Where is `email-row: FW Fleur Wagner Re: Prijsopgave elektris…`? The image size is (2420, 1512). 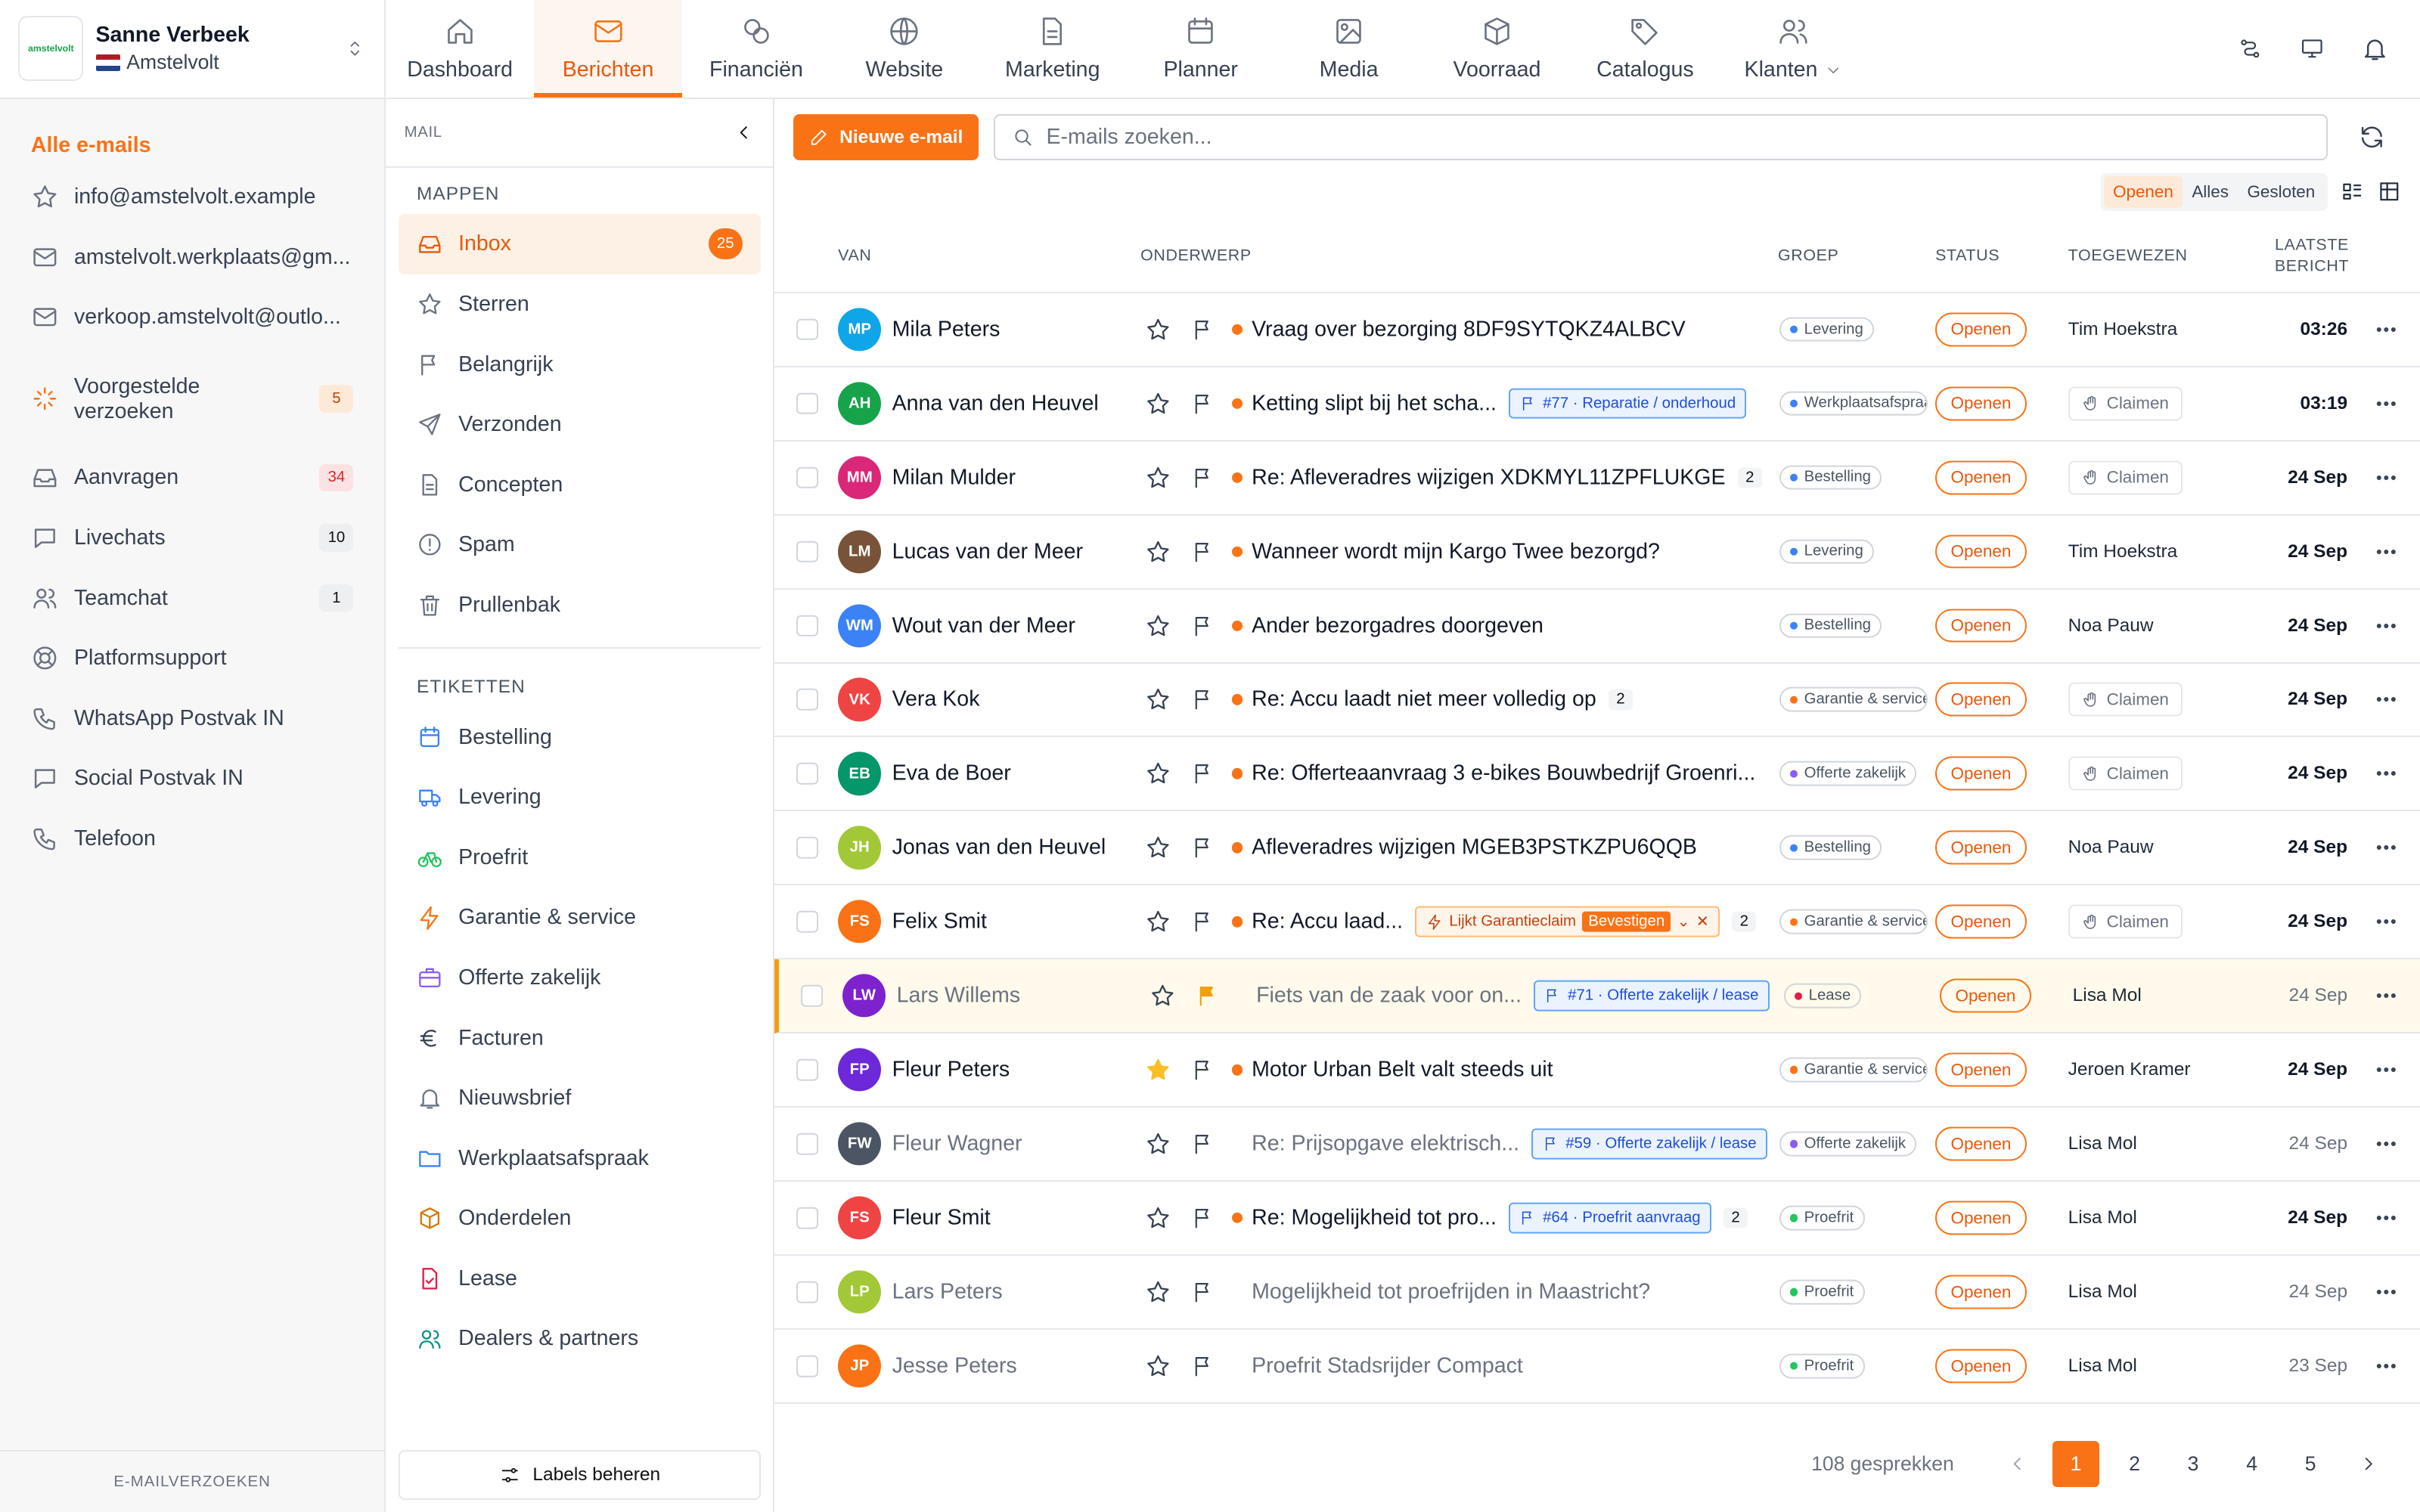 email-row: FW Fleur Wagner Re: Prijsopgave elektris… is located at coordinates (1597, 1145).